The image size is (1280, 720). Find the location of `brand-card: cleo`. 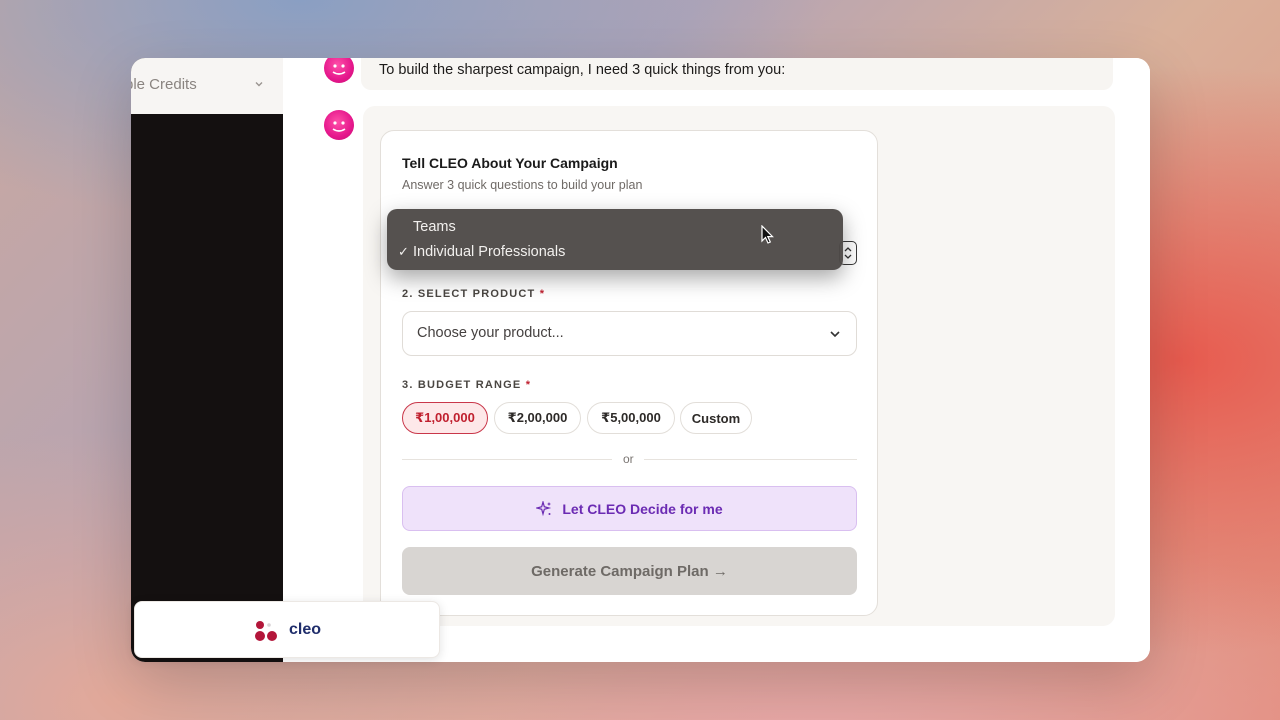

brand-card: cleo is located at coordinates (287, 629).